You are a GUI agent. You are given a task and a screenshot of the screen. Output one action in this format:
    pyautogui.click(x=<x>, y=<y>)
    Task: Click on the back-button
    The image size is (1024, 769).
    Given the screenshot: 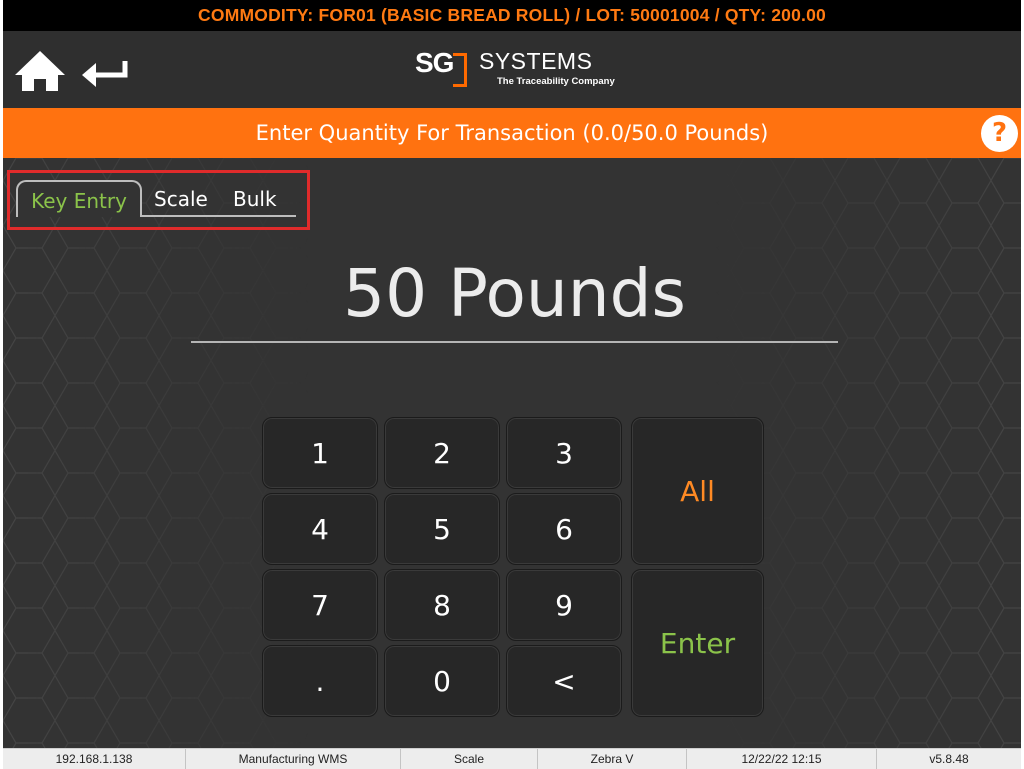 What is the action you would take?
    pyautogui.click(x=106, y=73)
    